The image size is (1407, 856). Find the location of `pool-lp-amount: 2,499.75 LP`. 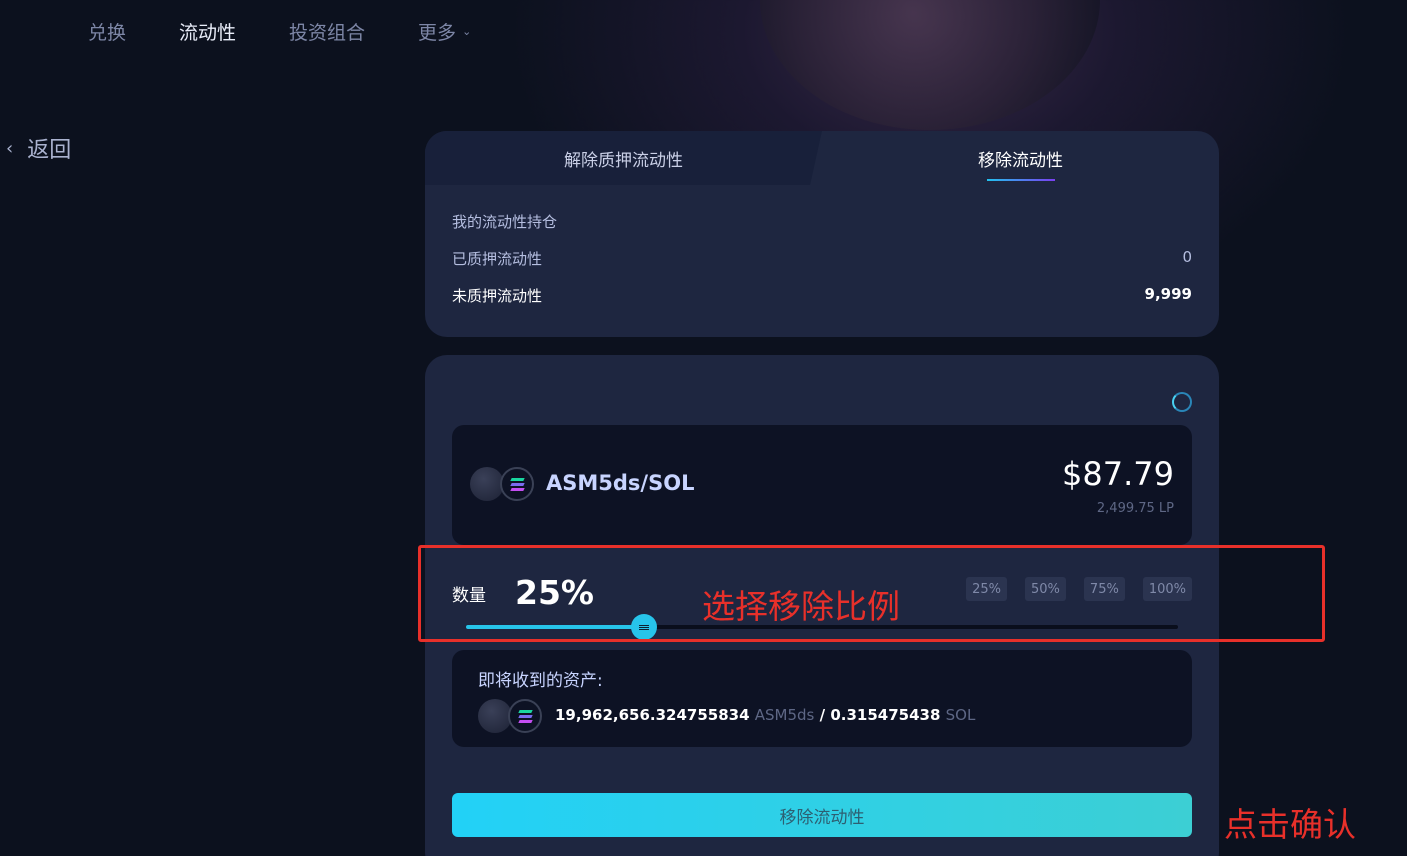

pool-lp-amount: 2,499.75 LP is located at coordinates (1135, 508).